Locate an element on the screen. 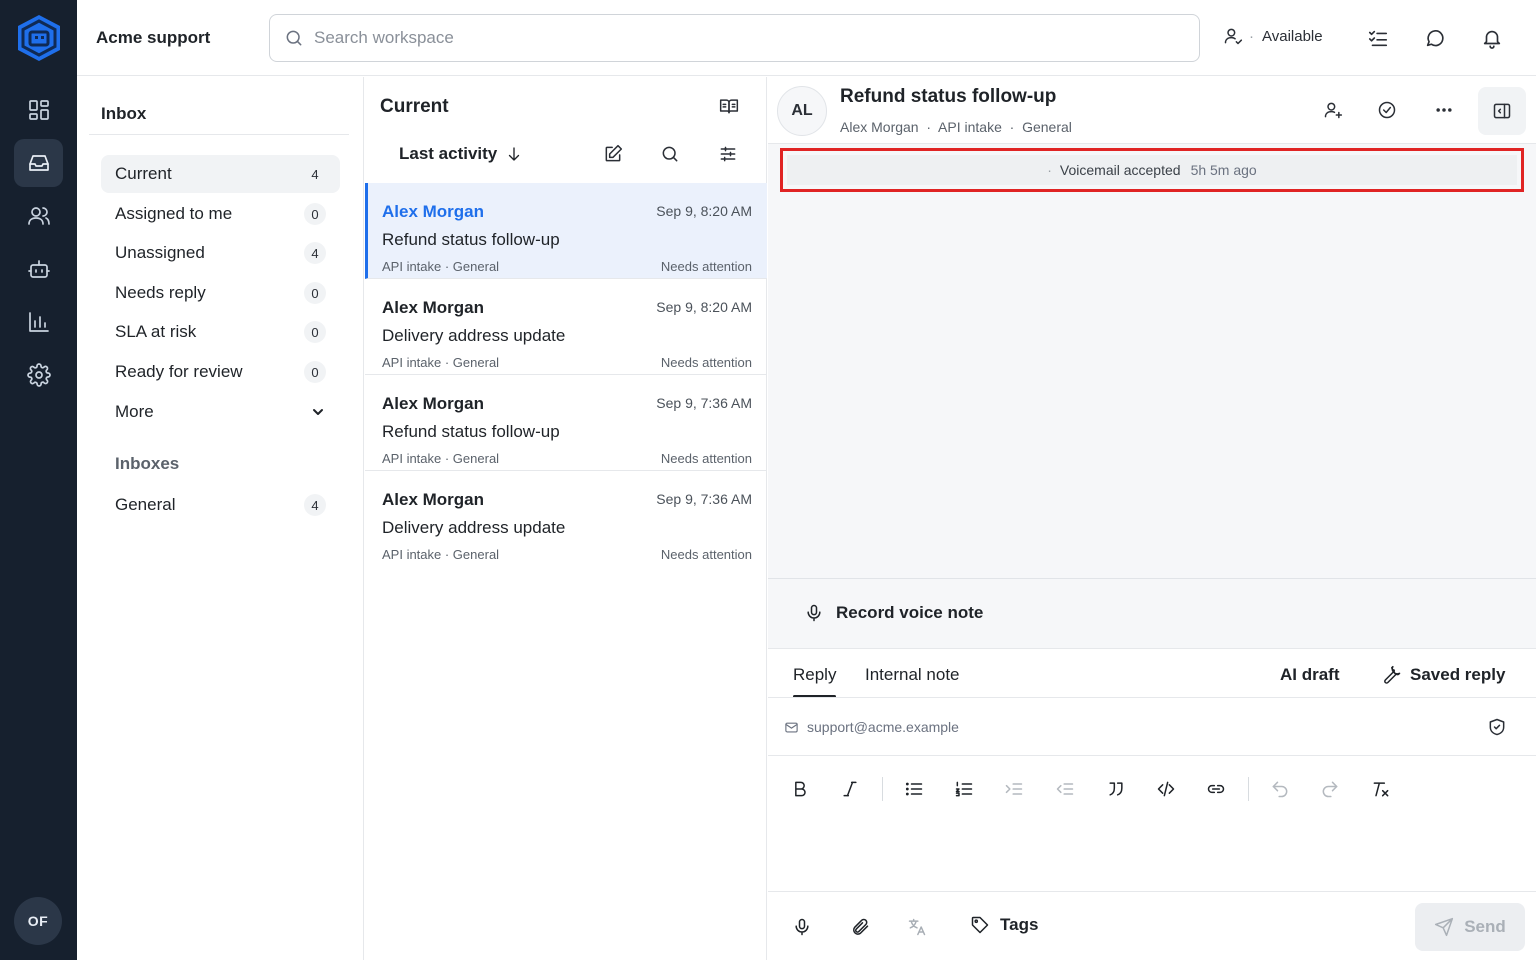 The image size is (1536, 961). send-label: Send is located at coordinates (1485, 926).